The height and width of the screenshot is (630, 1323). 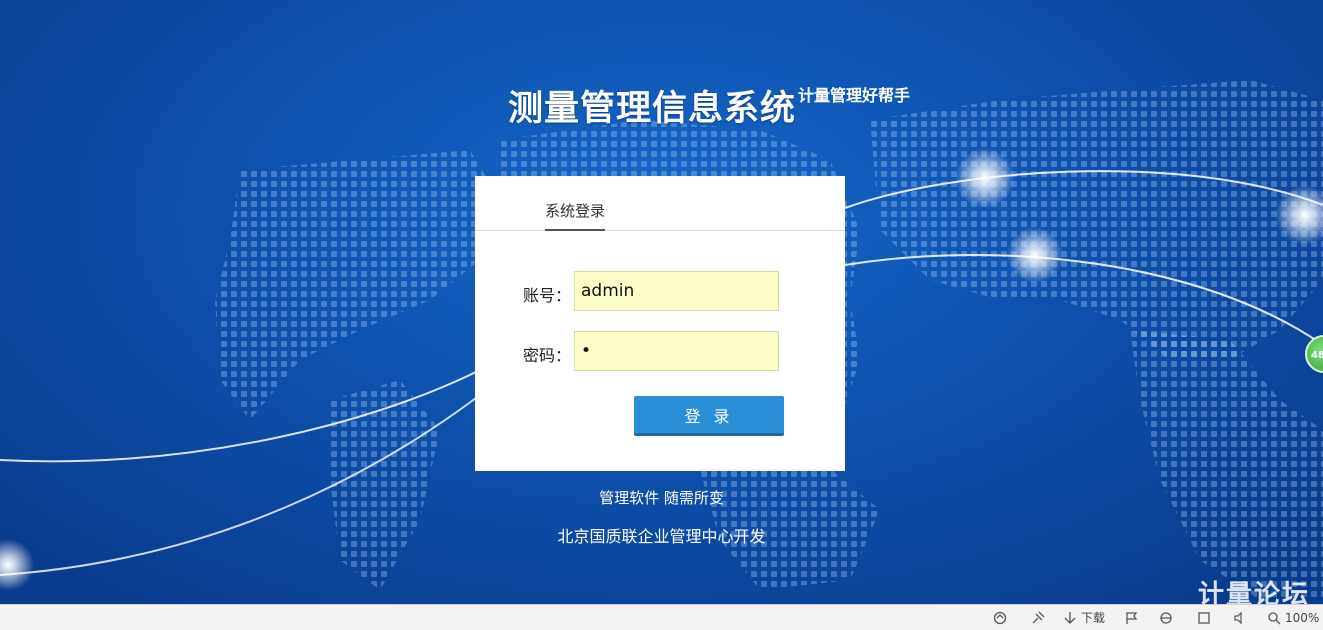 What do you see at coordinates (661, 536) in the screenshot?
I see `developer-credit: 北京国质联企业管理中心开发` at bounding box center [661, 536].